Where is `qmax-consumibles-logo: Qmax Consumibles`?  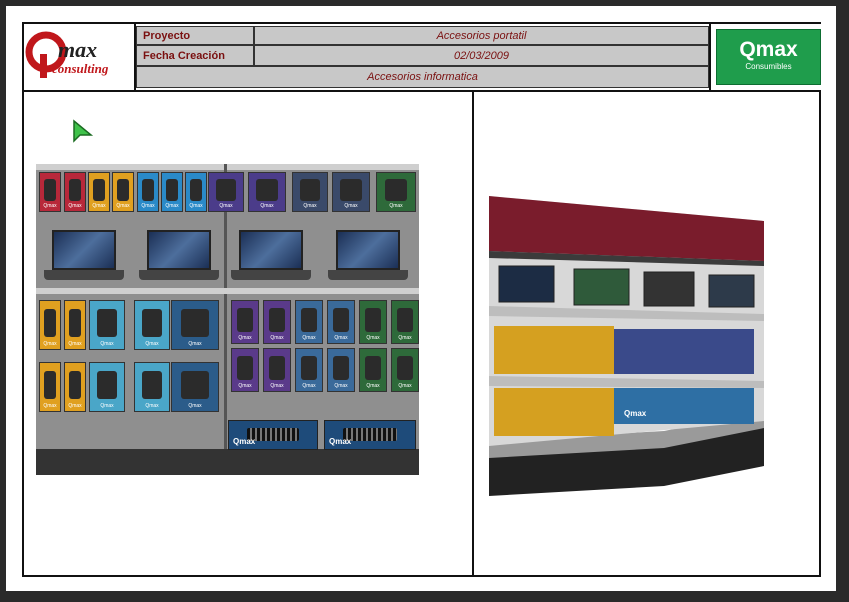 qmax-consumibles-logo: Qmax Consumibles is located at coordinates (765, 57).